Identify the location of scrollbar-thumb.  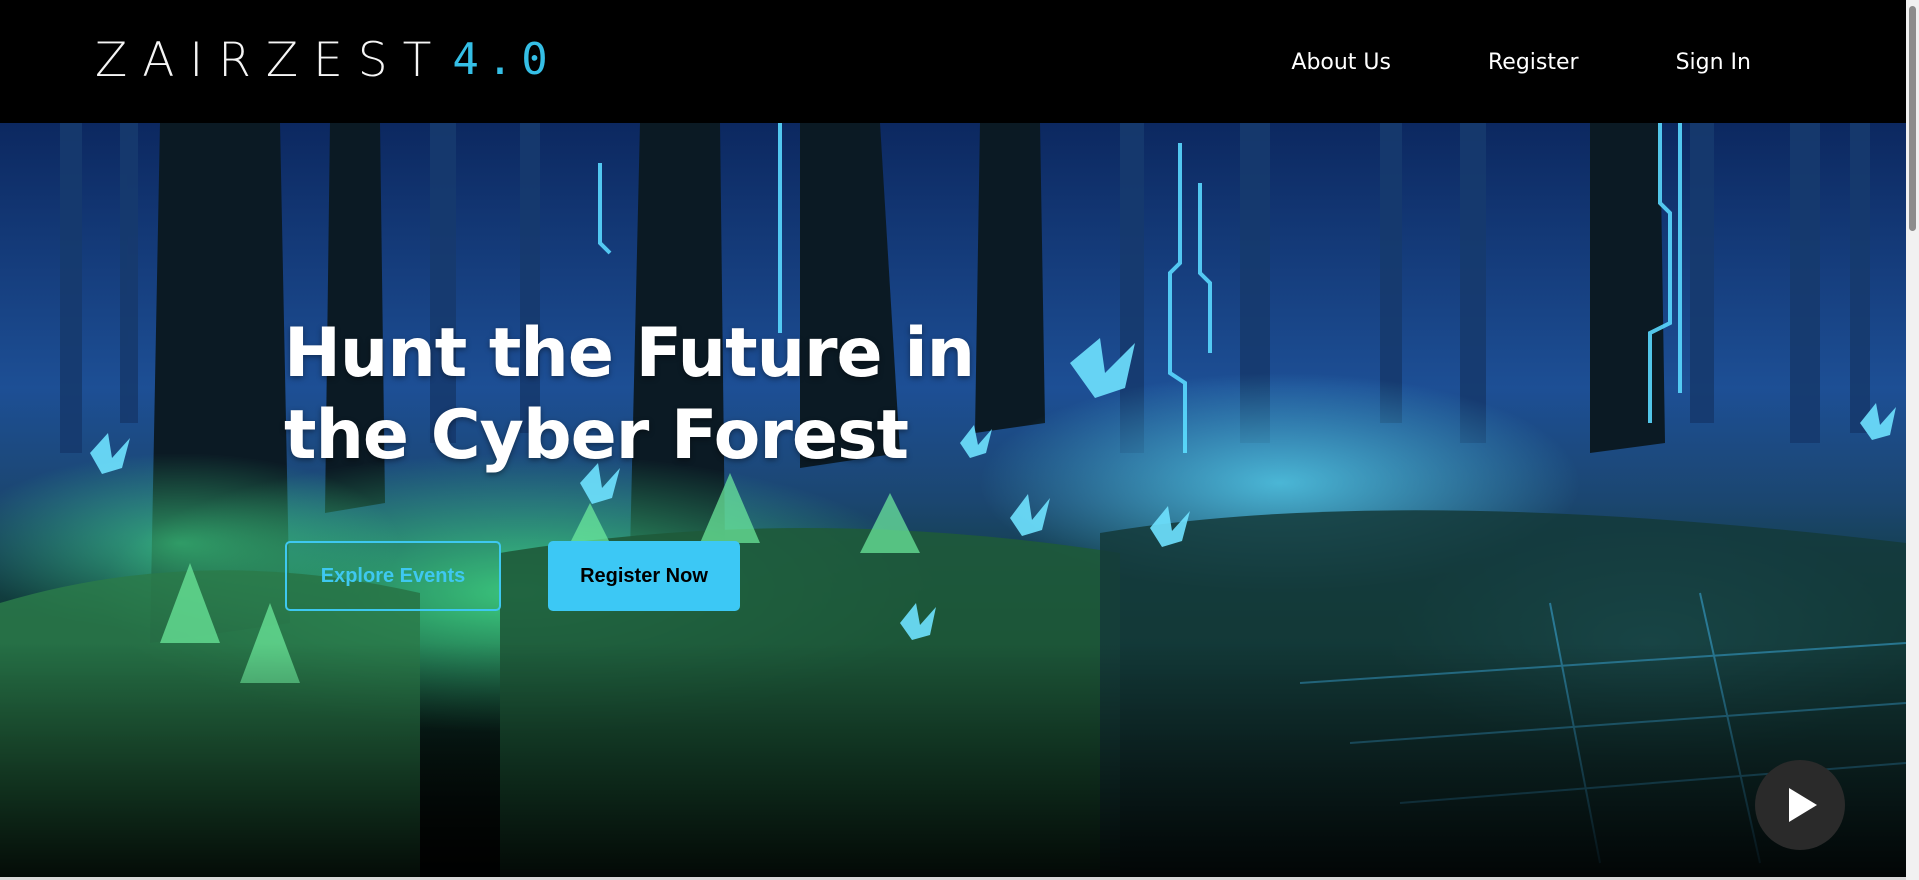
(1912, 118).